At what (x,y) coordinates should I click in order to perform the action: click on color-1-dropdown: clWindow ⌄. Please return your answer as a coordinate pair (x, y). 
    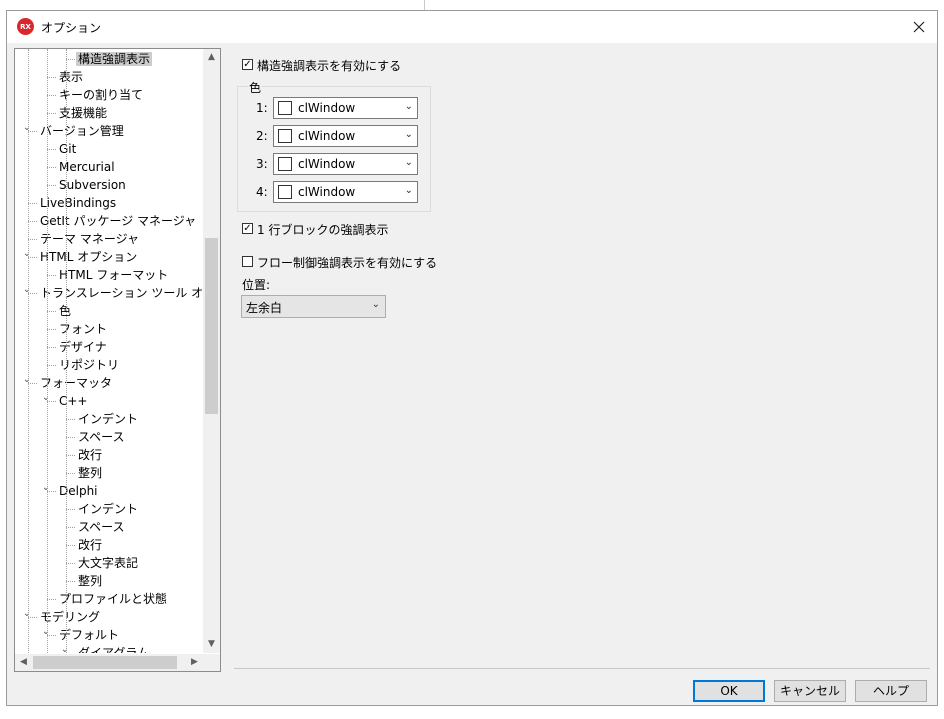
    Looking at the image, I should click on (345, 108).